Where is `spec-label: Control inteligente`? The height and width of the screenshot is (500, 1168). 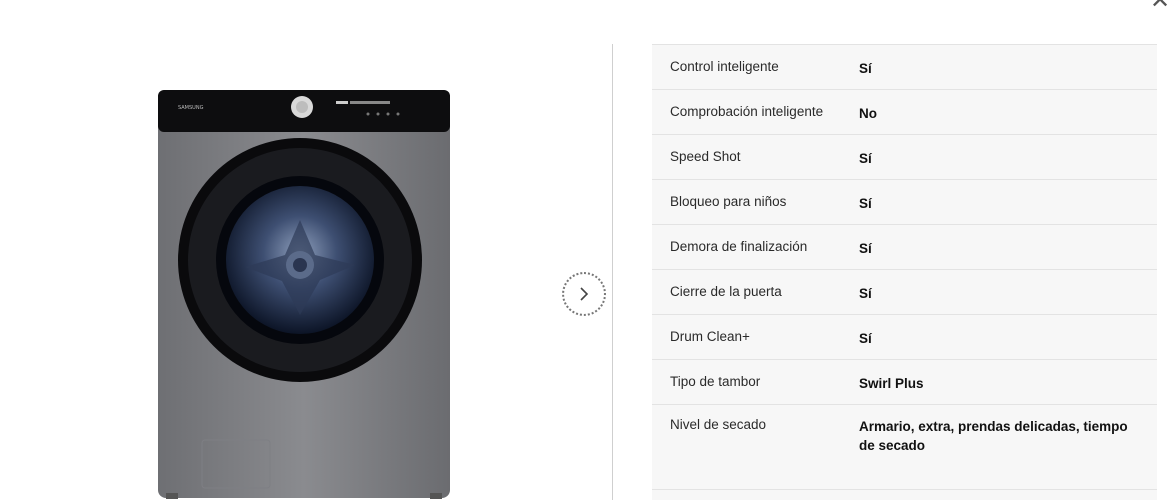
spec-label: Control inteligente is located at coordinates (724, 66).